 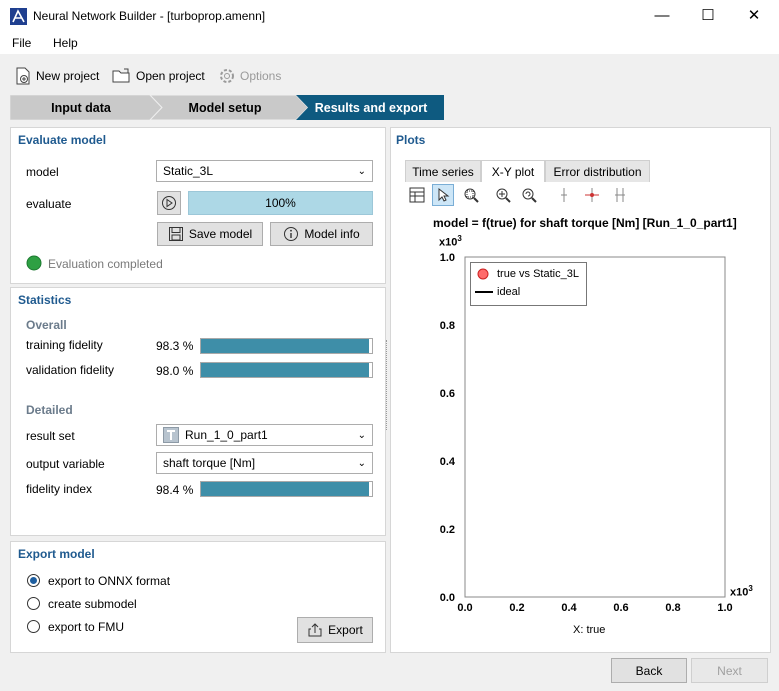 I want to click on zoom-region-button, so click(x=471, y=195).